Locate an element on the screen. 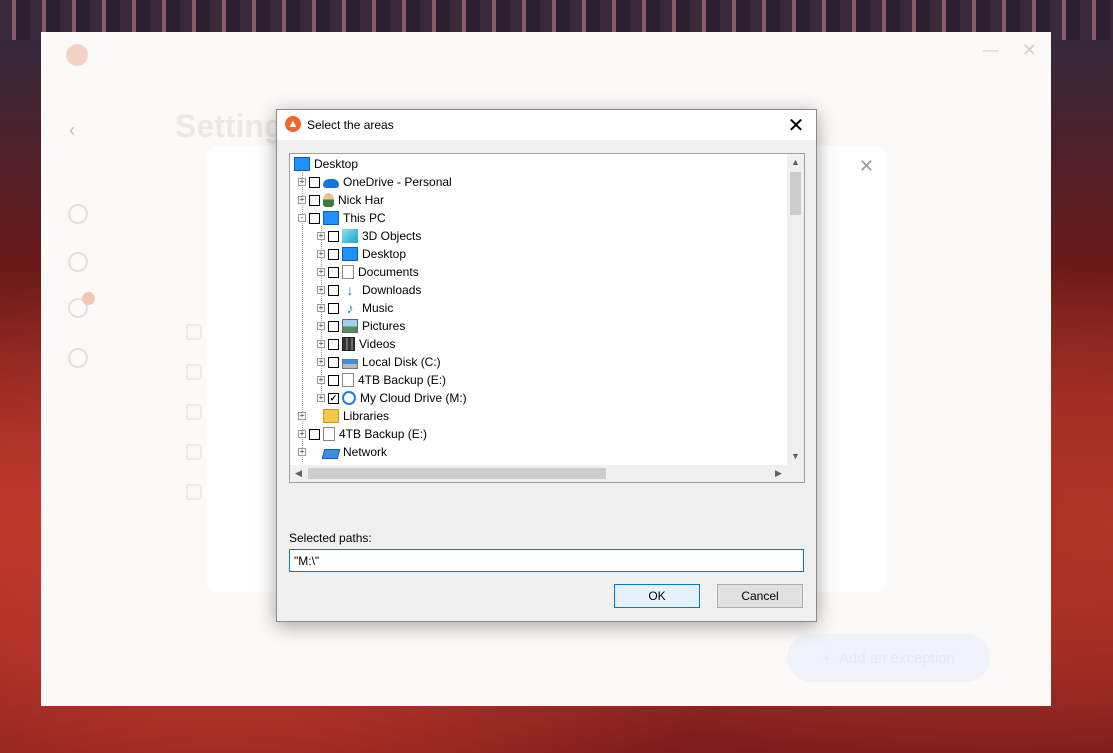  scroll-thumb-horizontal is located at coordinates (457, 473).